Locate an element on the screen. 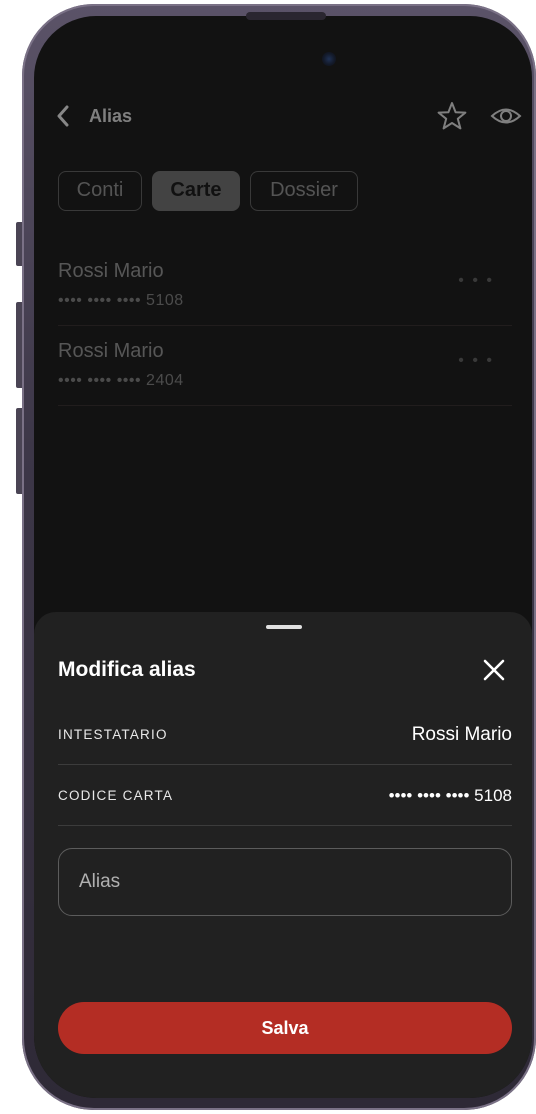 Image resolution: width=536 pixels, height=1114 pixels. camera-icon is located at coordinates (329, 59).